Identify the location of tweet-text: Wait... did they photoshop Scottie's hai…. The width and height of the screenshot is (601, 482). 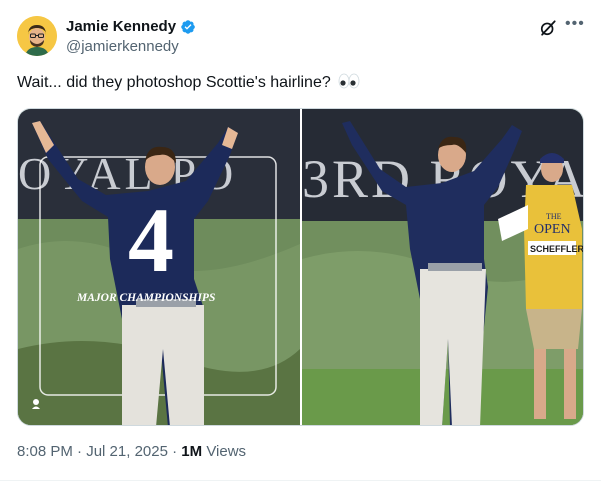
(188, 83).